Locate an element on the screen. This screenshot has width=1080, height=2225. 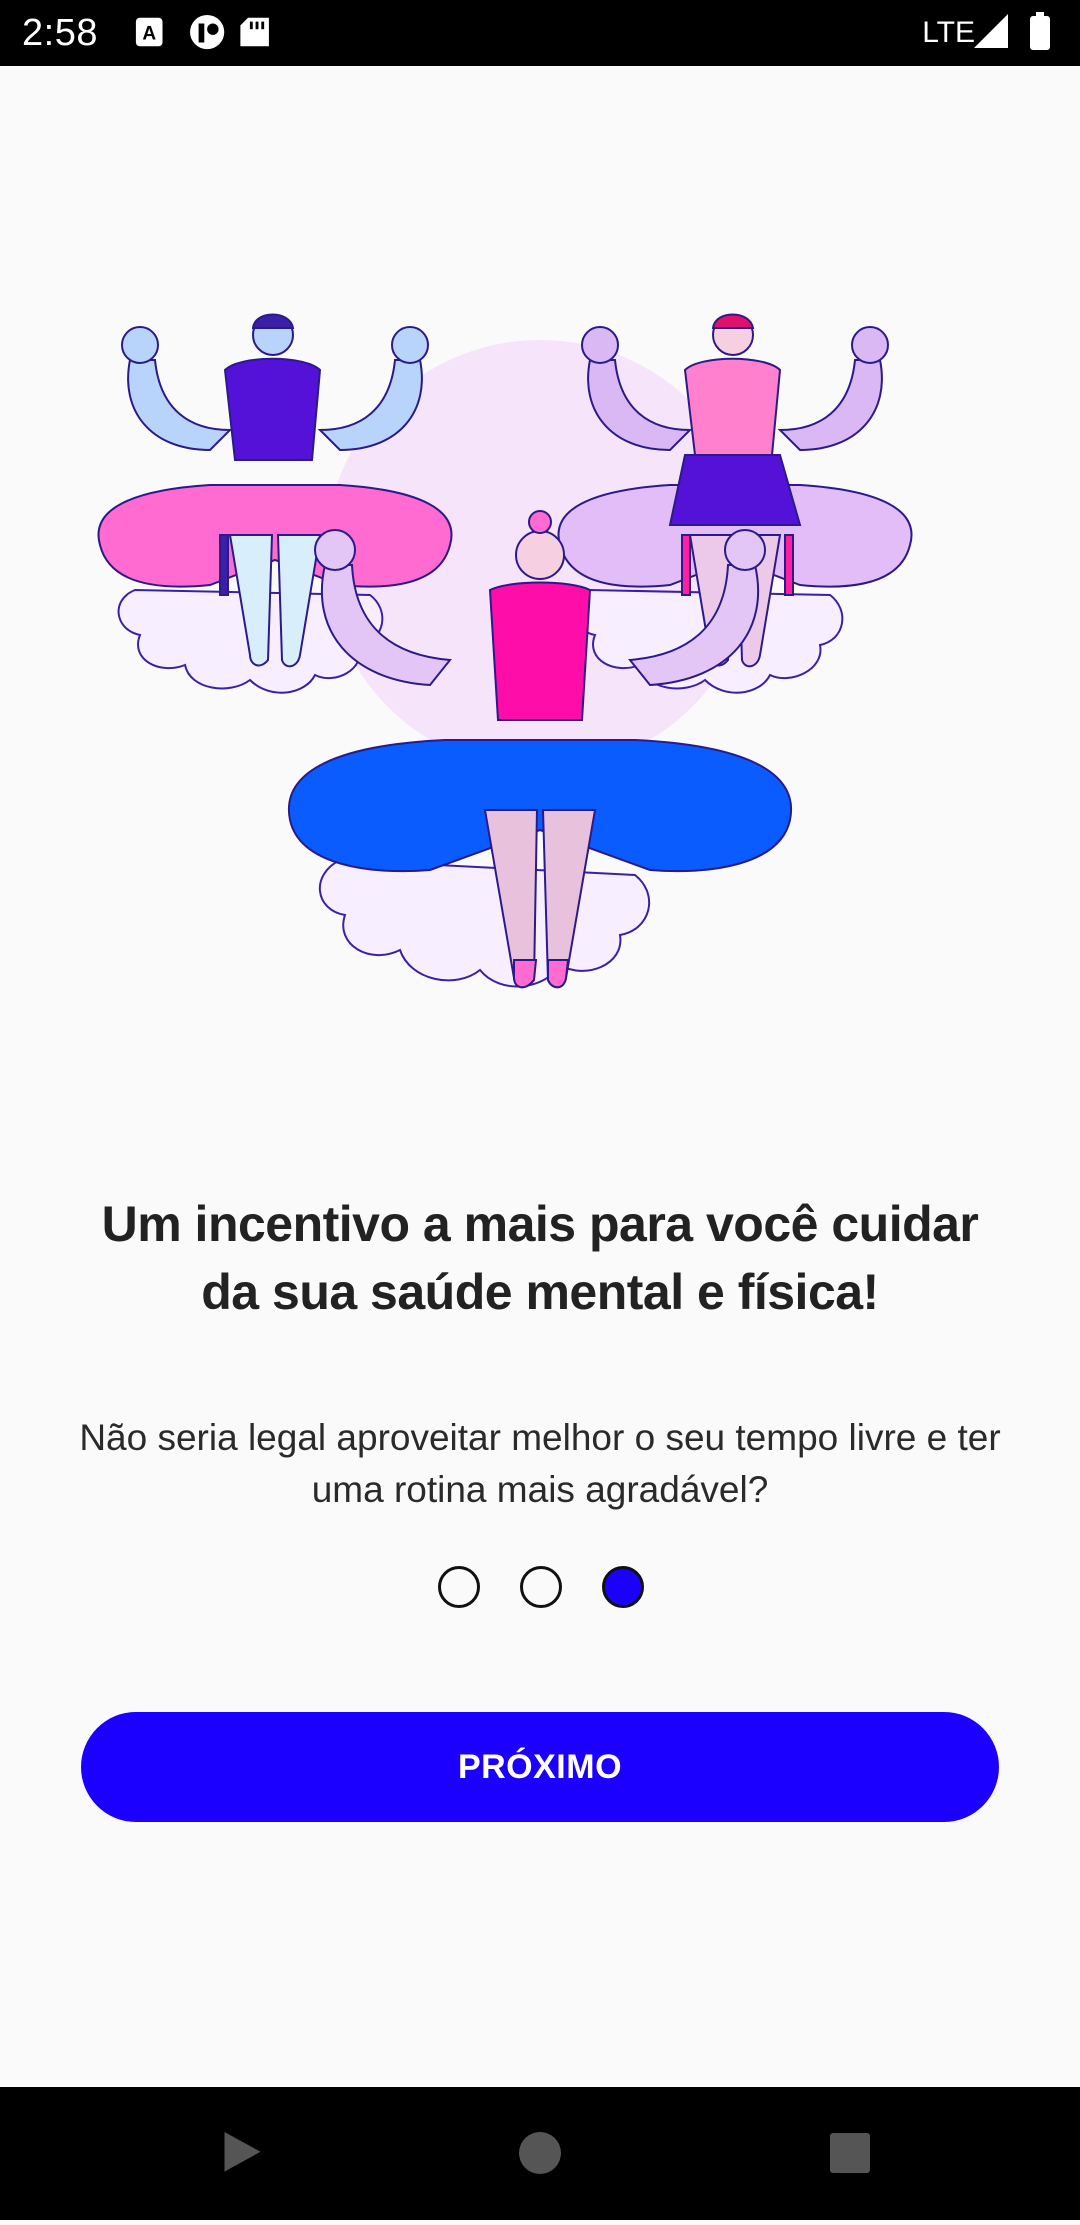
headline-line-1: Um incentivo a mais para você cuidar is located at coordinates (540, 1224).